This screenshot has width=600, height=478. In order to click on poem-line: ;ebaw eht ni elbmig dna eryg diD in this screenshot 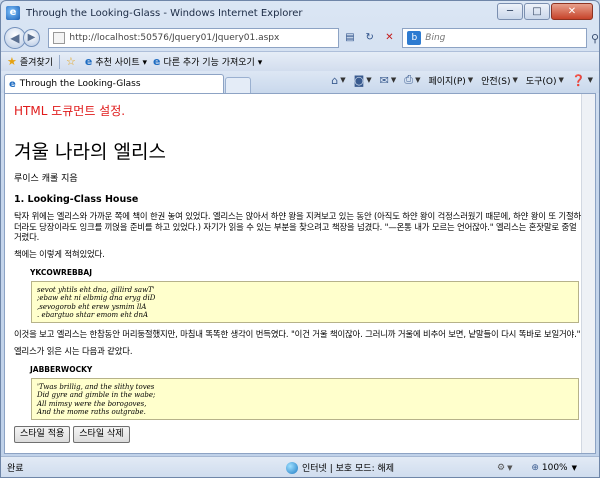, I will do `click(96, 298)`.